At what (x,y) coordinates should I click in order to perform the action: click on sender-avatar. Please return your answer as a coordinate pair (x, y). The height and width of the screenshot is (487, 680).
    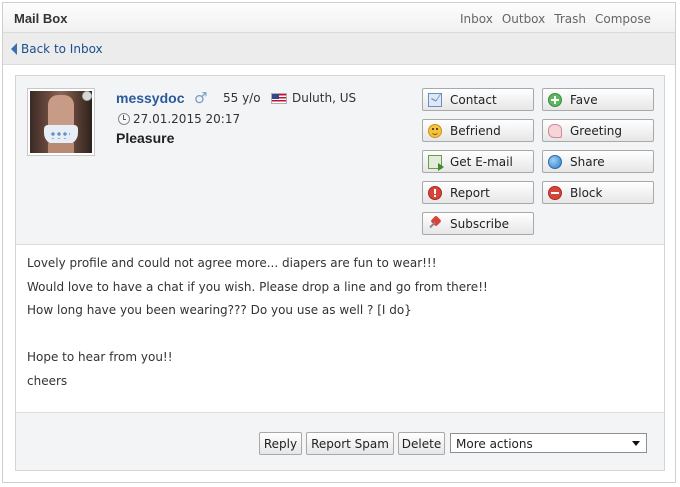
    Looking at the image, I should click on (61, 122).